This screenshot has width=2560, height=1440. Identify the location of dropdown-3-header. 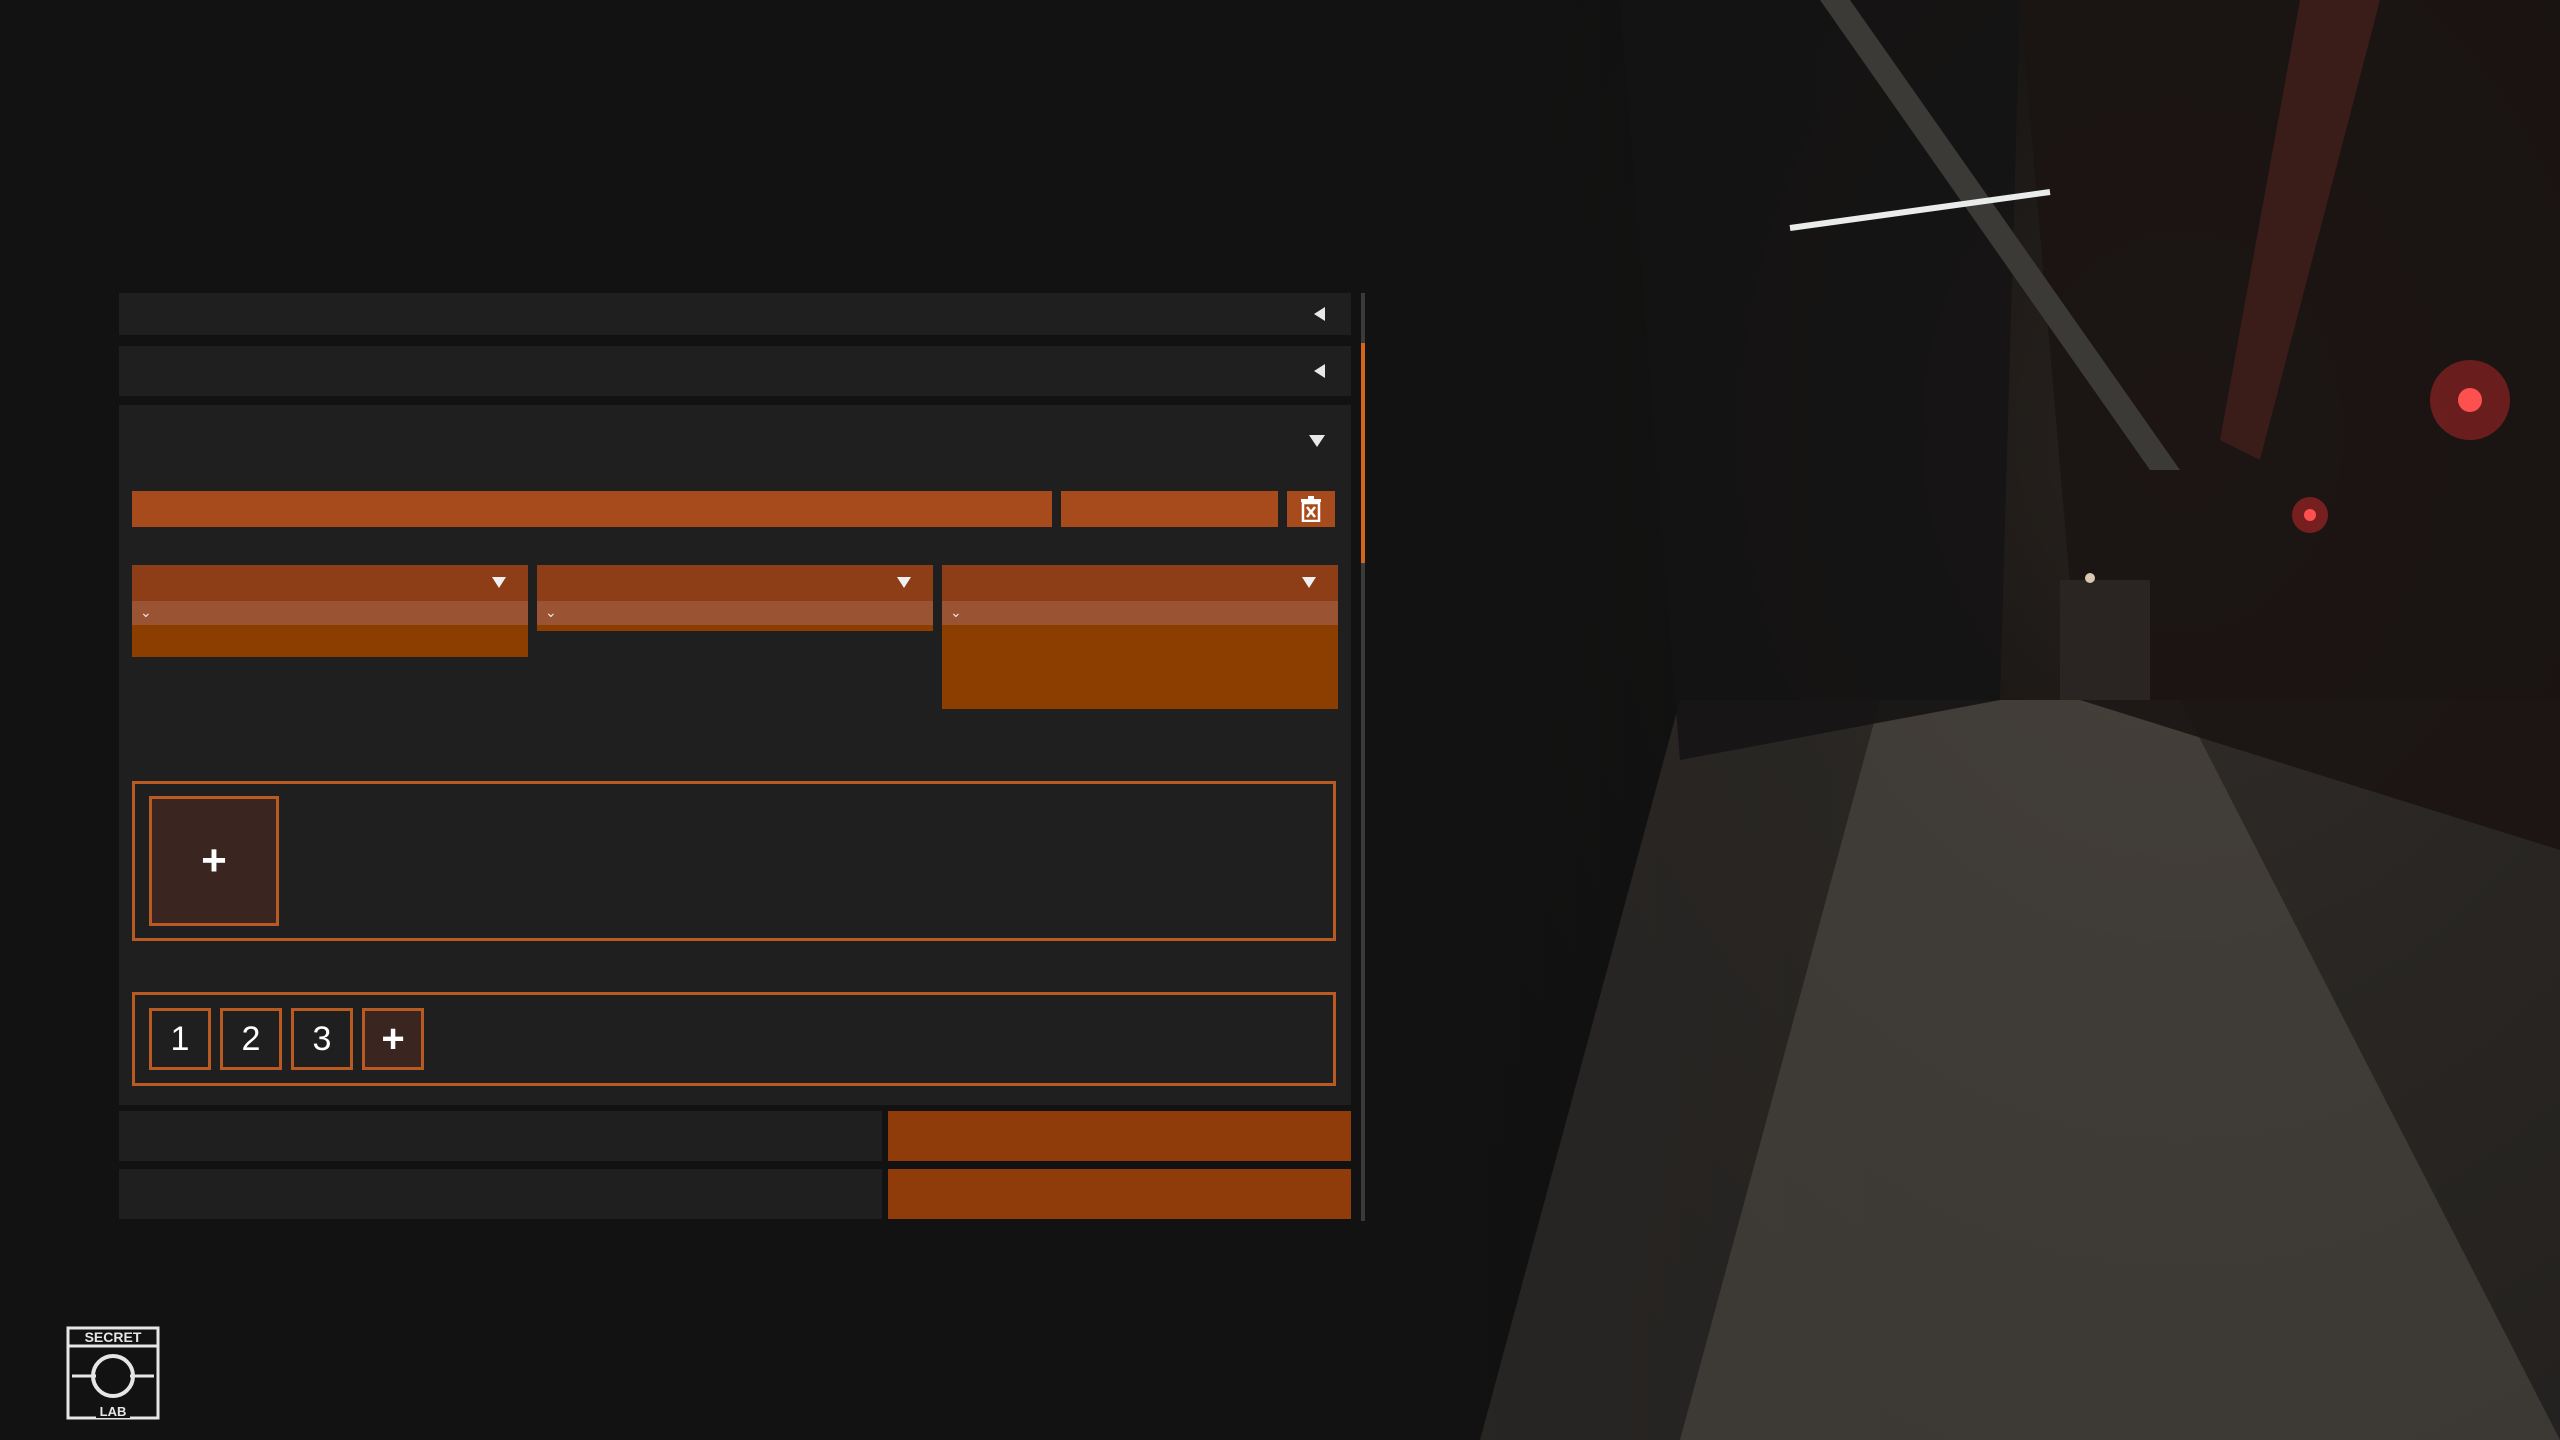
(1140, 583).